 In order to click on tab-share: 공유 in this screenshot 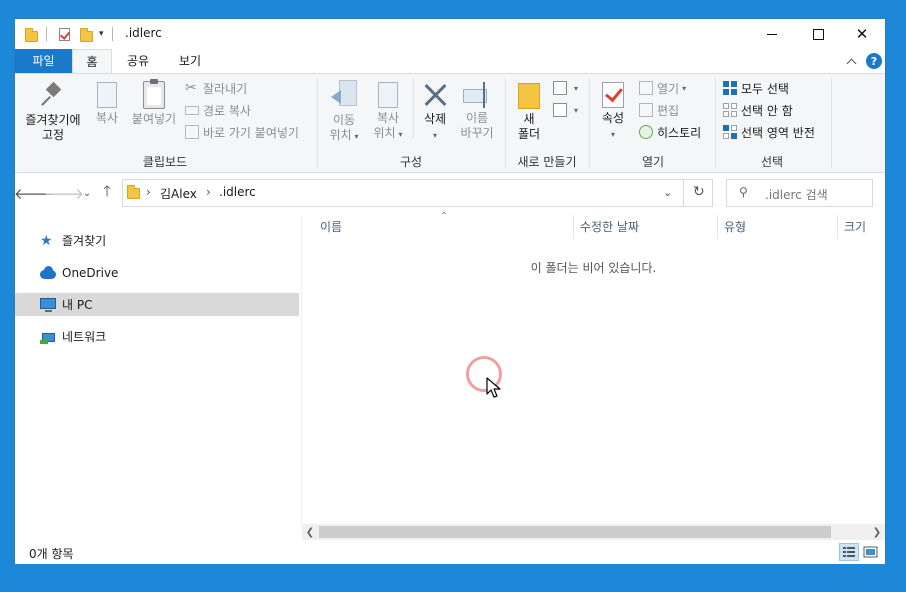, I will do `click(138, 61)`.